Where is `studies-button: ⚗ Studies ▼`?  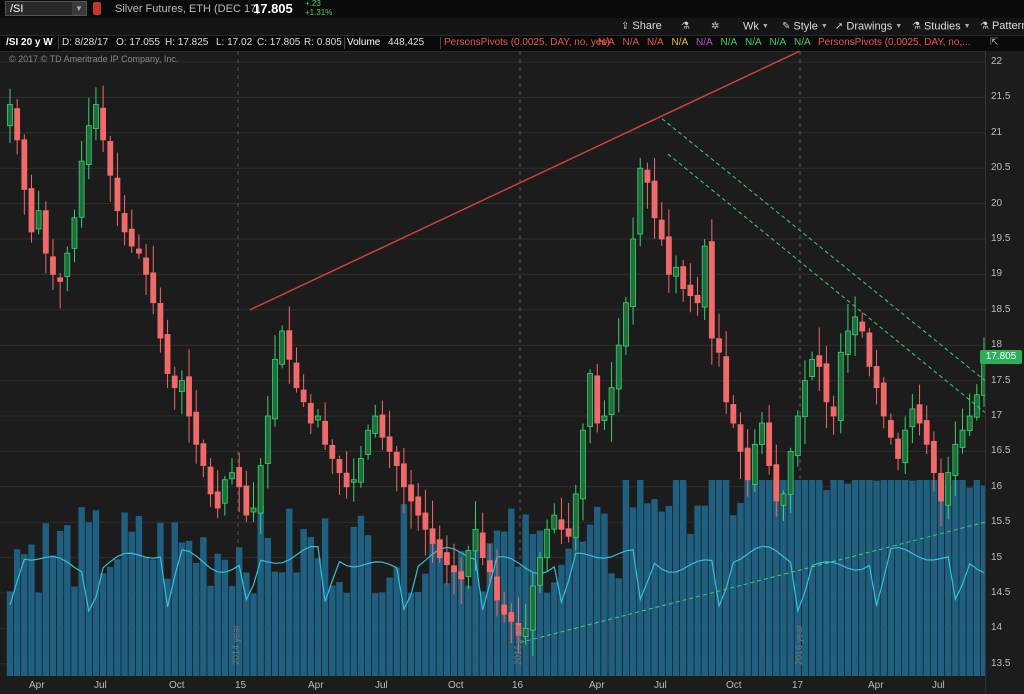 studies-button: ⚗ Studies ▼ is located at coordinates (941, 26).